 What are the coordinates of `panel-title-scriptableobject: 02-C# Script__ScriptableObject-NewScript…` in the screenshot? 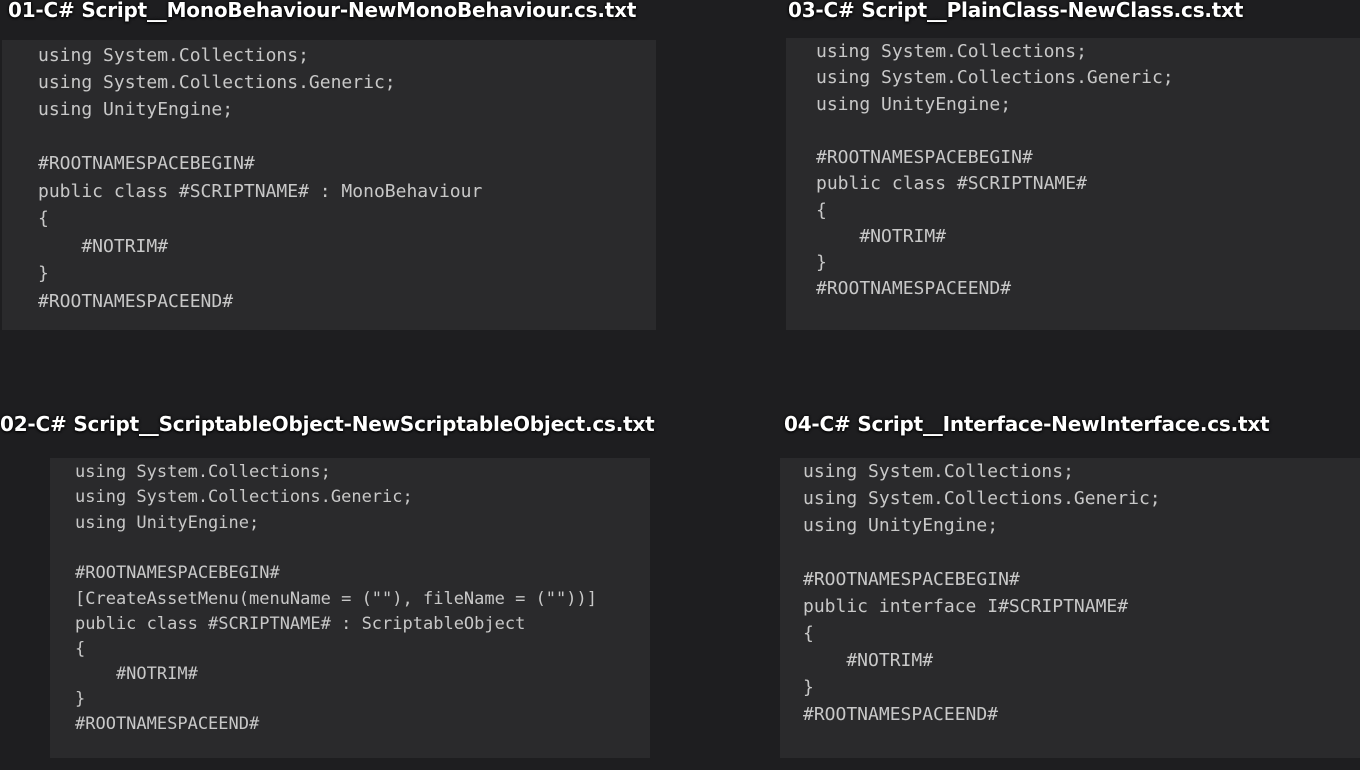 It's located at (327, 424).